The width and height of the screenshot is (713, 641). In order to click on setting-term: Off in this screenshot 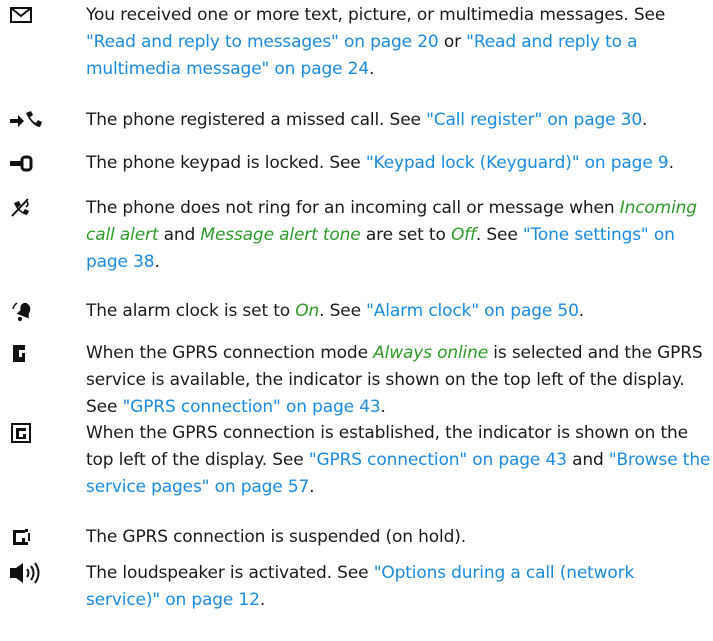, I will do `click(463, 235)`.